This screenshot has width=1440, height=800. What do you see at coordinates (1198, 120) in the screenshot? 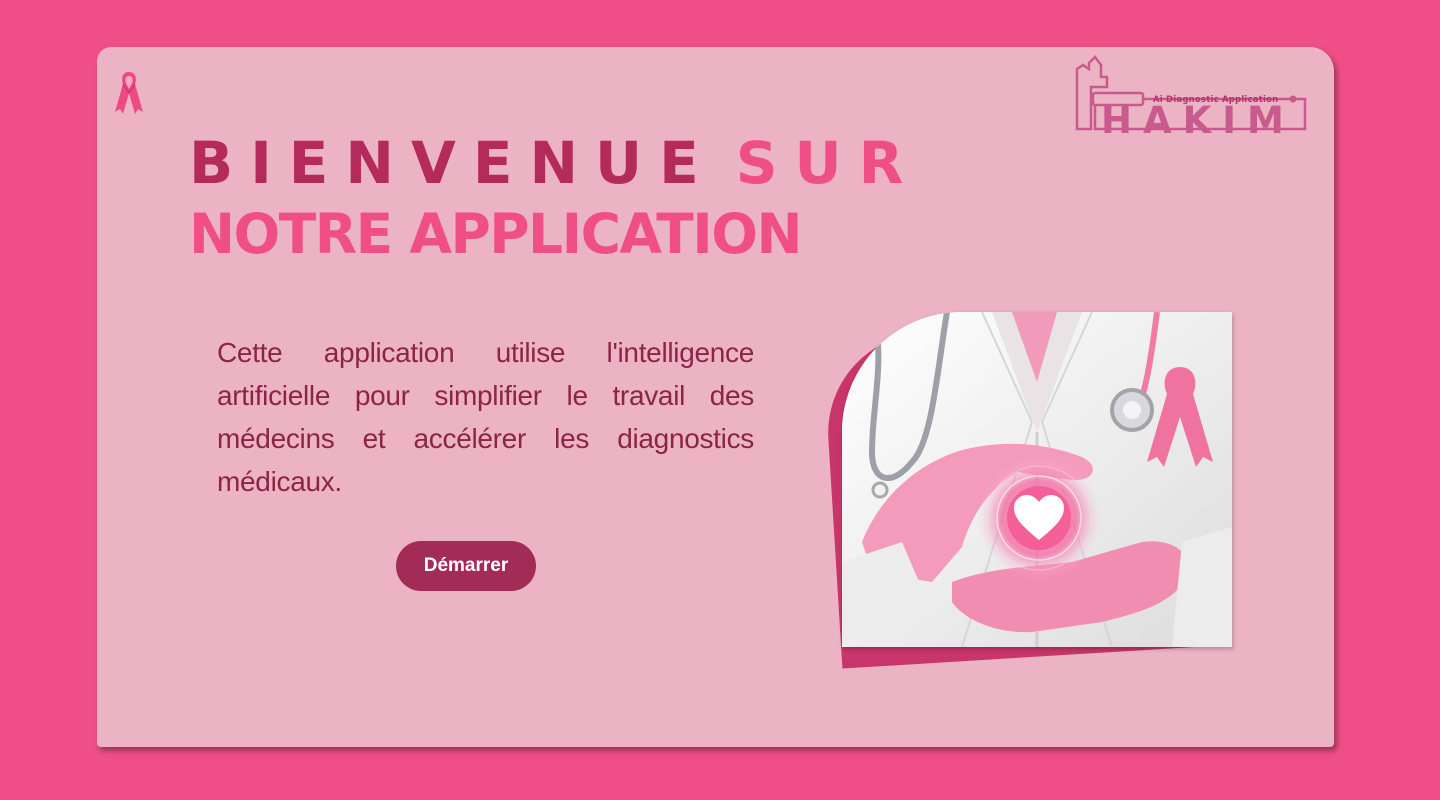
I see `logo-name: HAKIM` at bounding box center [1198, 120].